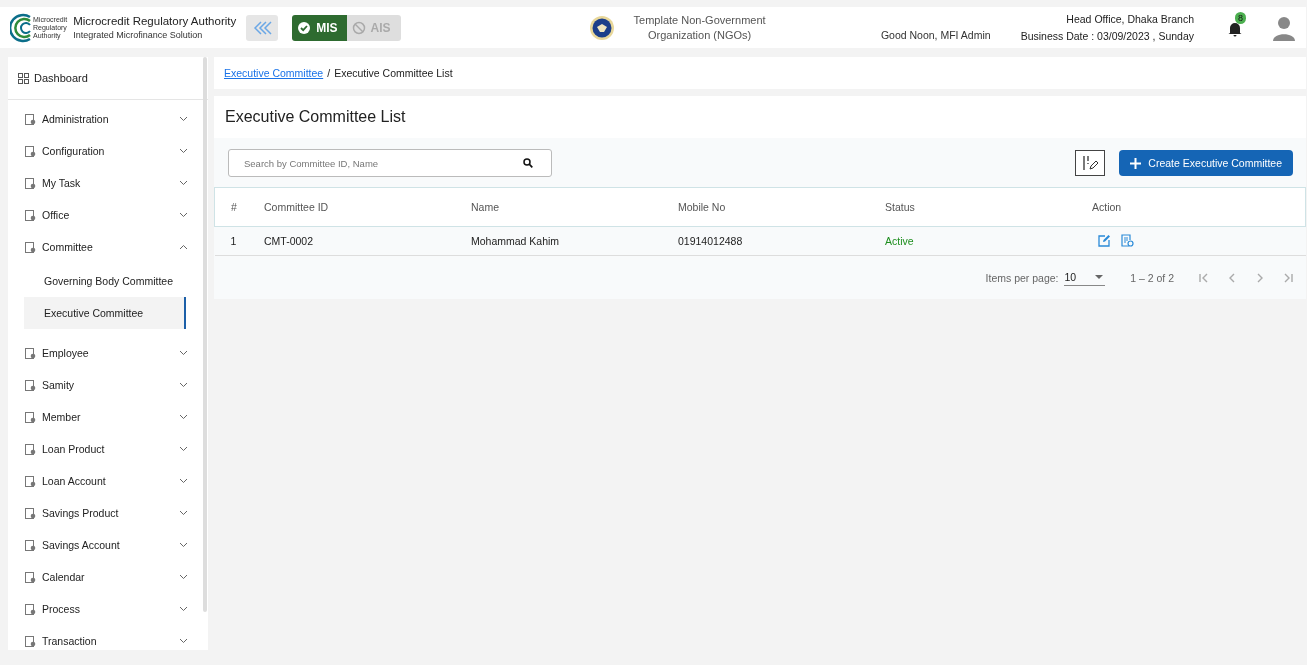 This screenshot has width=1307, height=665. What do you see at coordinates (108, 215) in the screenshot?
I see `sidebar-item: Office` at bounding box center [108, 215].